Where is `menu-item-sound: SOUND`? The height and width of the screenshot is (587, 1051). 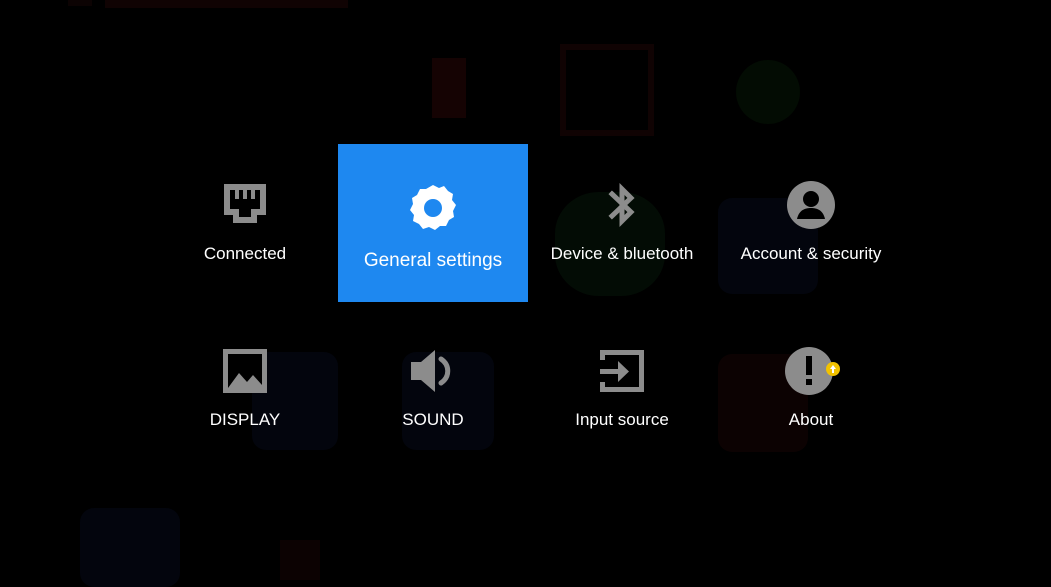
menu-item-sound: SOUND is located at coordinates (433, 388).